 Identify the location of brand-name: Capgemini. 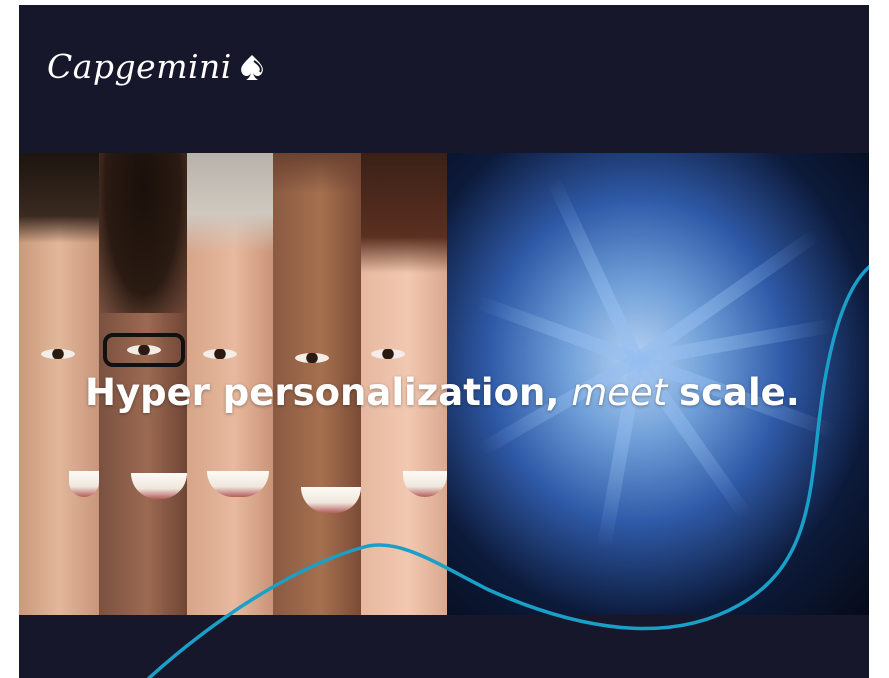
(139, 66).